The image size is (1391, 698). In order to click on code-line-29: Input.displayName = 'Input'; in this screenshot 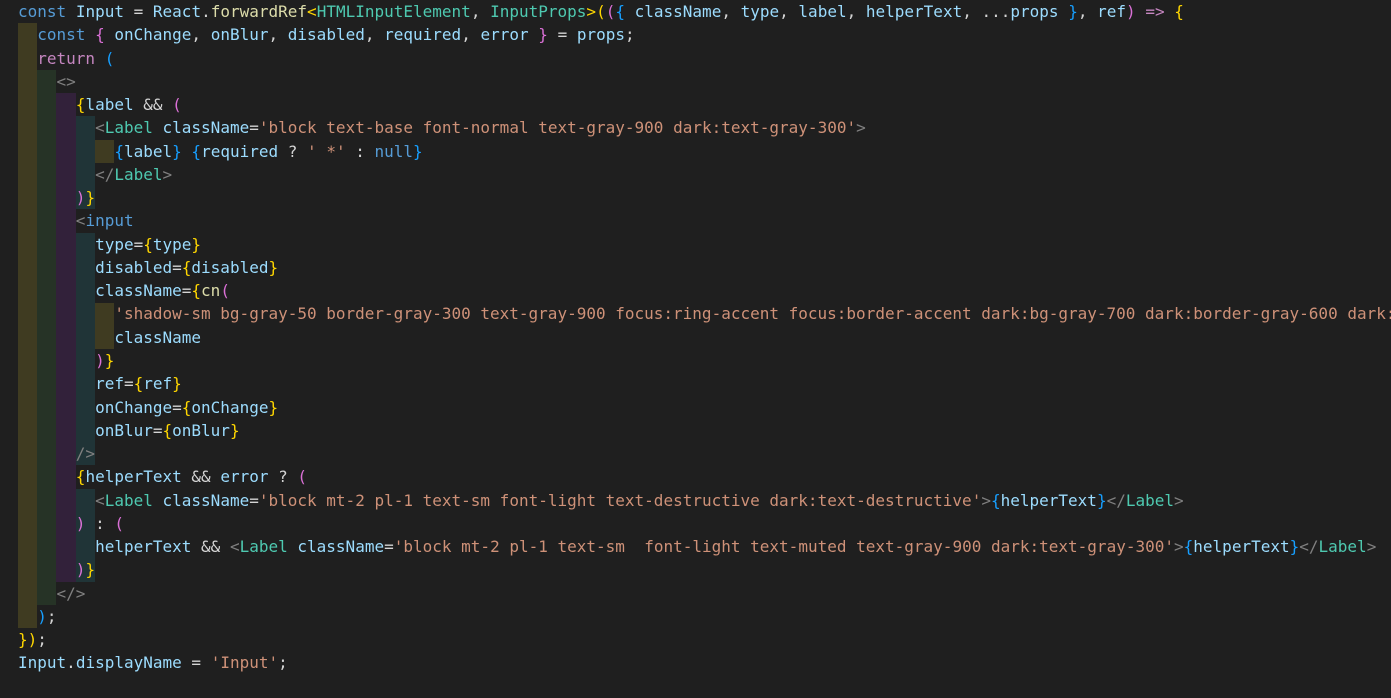, I will do `click(153, 663)`.